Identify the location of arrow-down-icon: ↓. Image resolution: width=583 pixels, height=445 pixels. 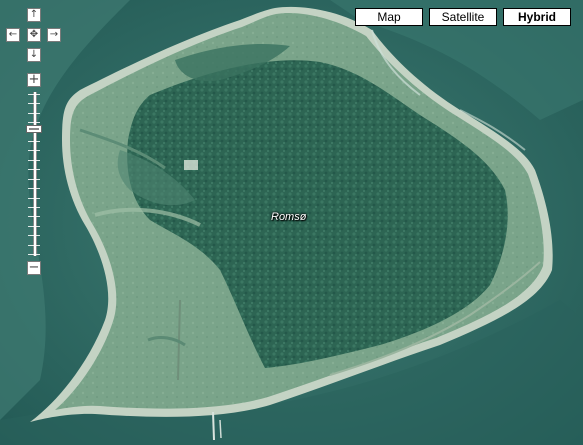
(34, 54).